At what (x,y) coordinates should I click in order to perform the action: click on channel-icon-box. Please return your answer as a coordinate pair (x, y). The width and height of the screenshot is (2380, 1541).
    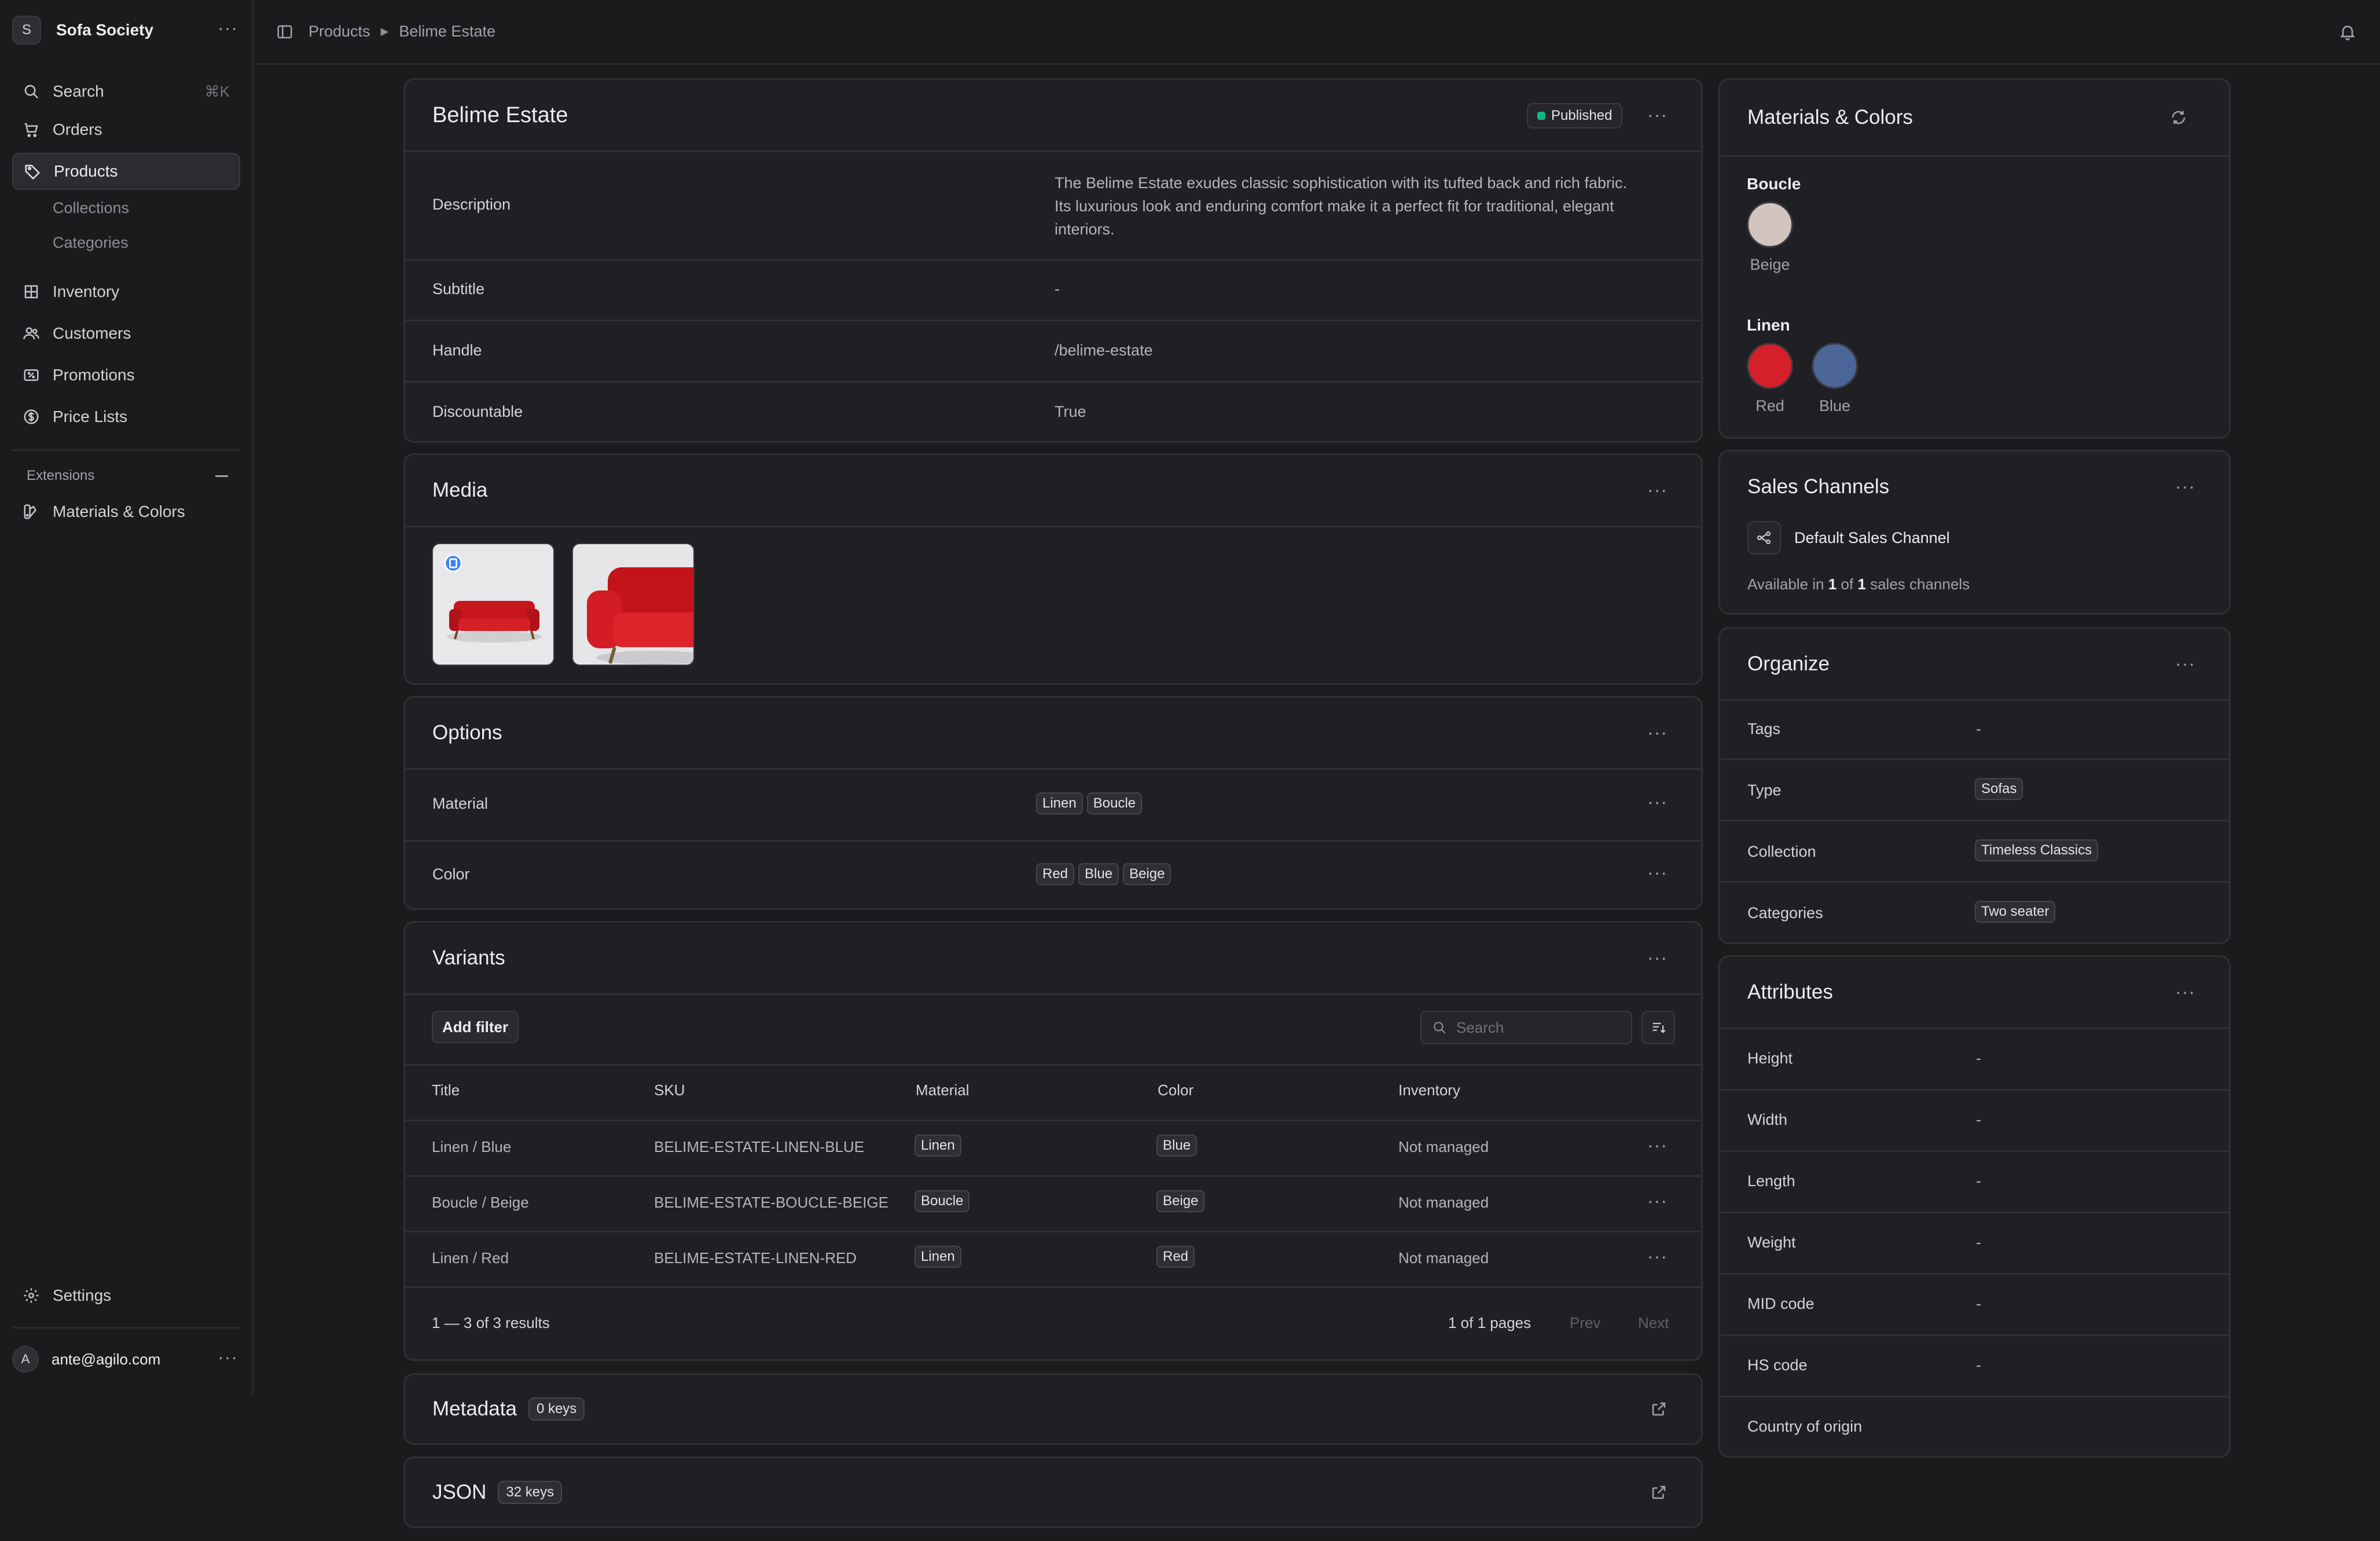
    Looking at the image, I should click on (1764, 538).